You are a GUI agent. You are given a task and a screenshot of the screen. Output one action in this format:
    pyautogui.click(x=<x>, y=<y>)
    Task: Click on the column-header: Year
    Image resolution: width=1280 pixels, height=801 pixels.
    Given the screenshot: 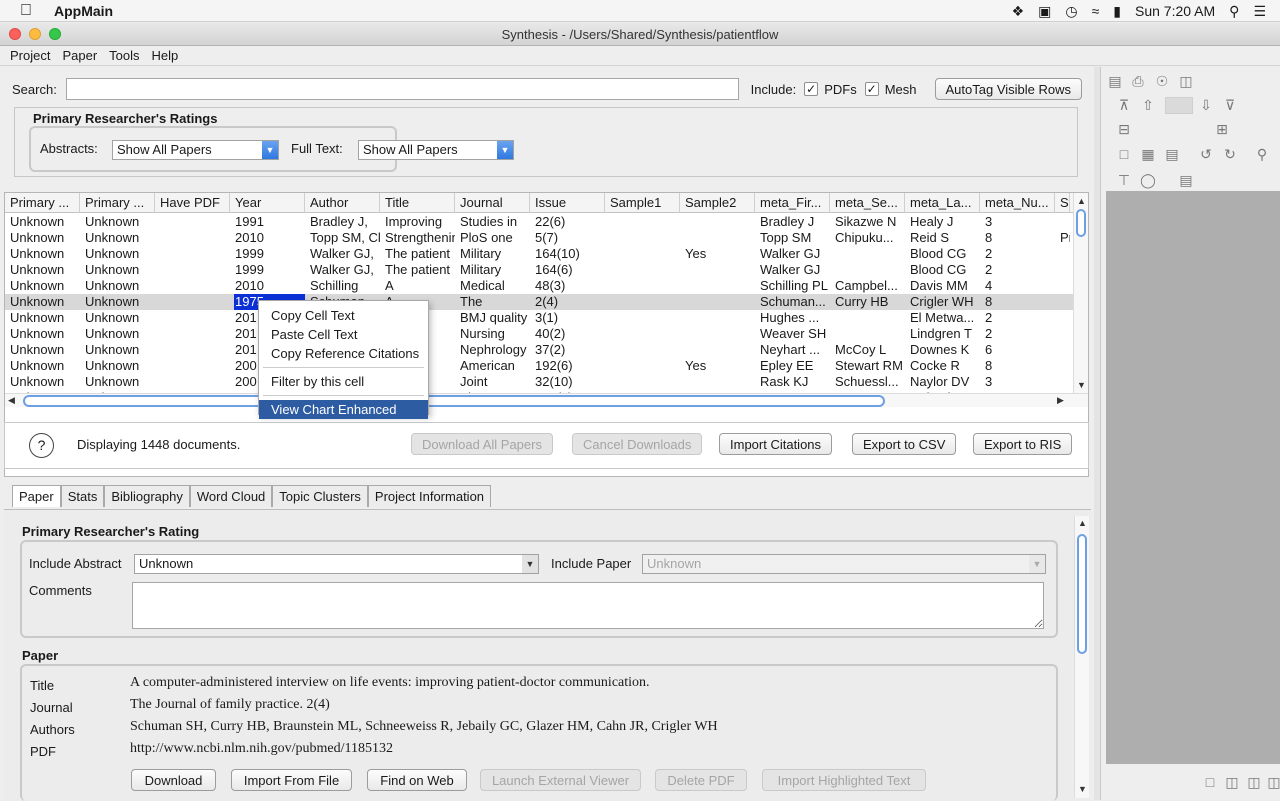 What is the action you would take?
    pyautogui.click(x=267, y=203)
    